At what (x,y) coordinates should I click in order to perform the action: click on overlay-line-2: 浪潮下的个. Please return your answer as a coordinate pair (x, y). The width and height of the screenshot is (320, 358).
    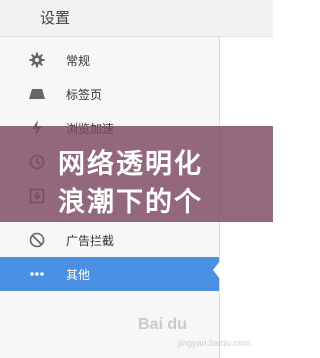
    Looking at the image, I should click on (130, 202).